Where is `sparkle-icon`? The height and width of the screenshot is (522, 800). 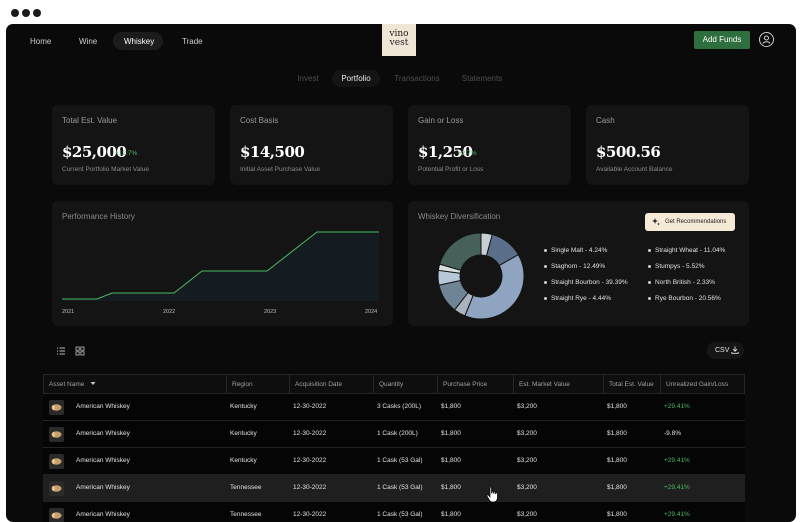
sparkle-icon is located at coordinates (656, 222).